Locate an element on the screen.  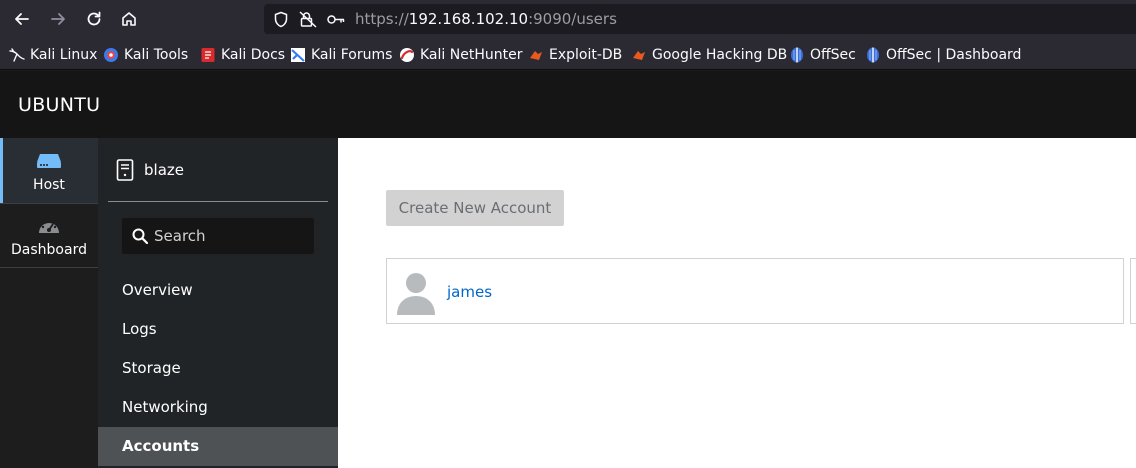
menu-item-accounts: Accounts is located at coordinates (218, 446).